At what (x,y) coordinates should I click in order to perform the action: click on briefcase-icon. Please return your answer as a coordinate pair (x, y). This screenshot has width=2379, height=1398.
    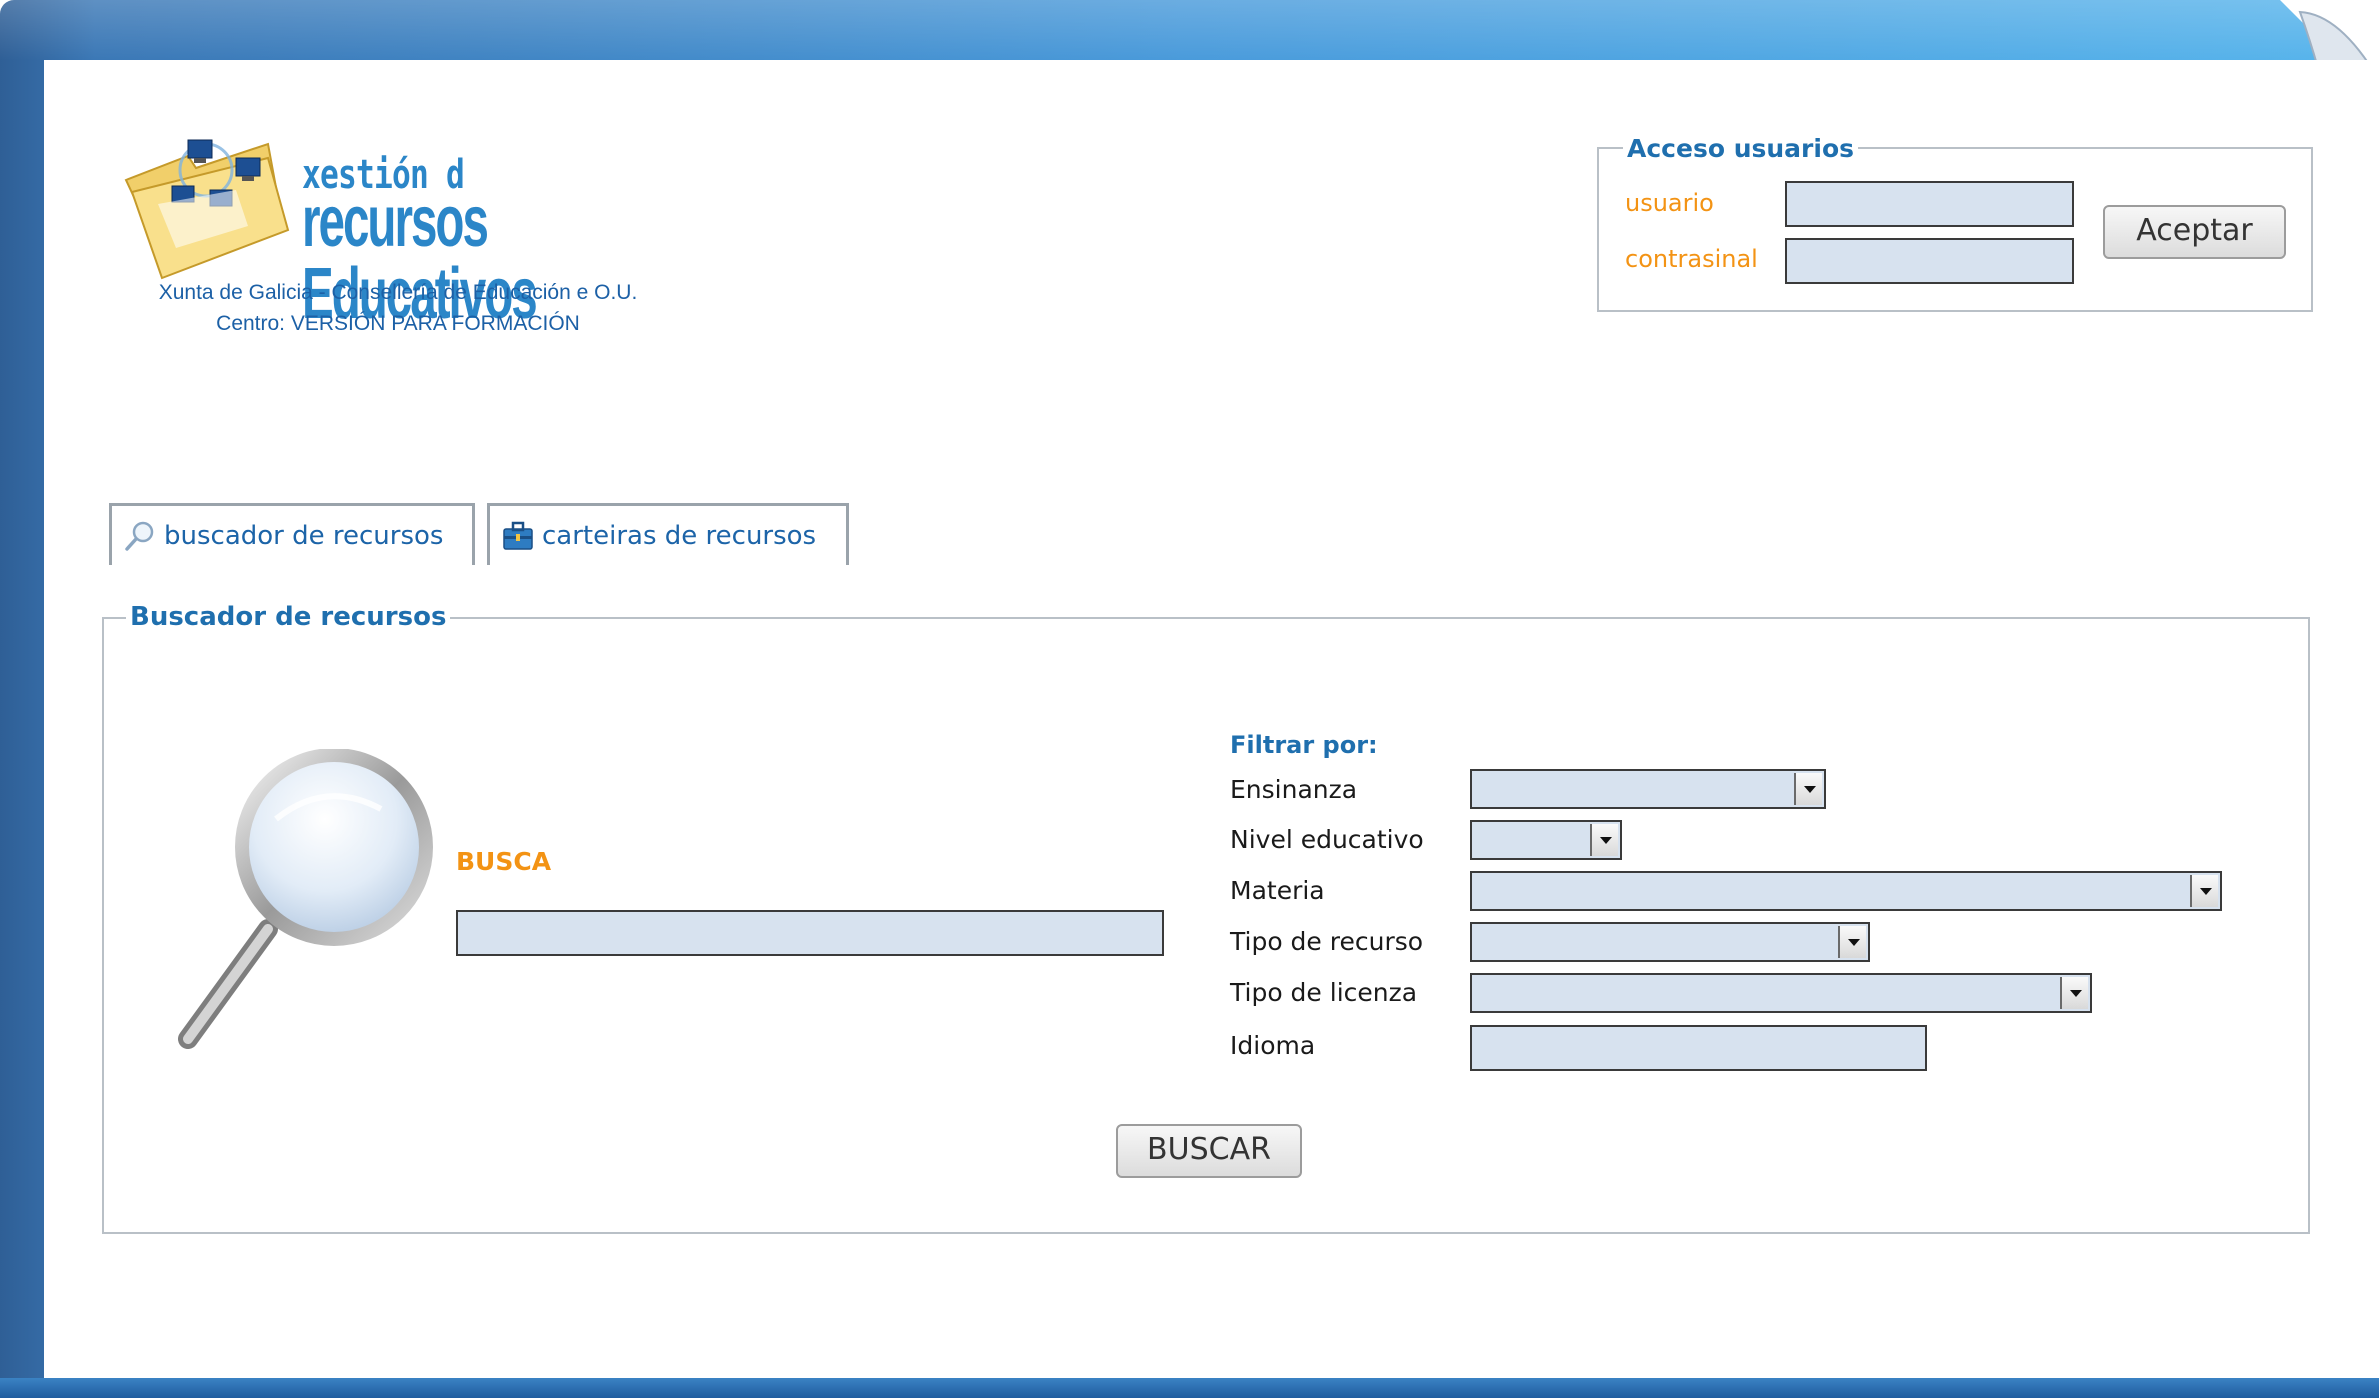
    Looking at the image, I should click on (518, 535).